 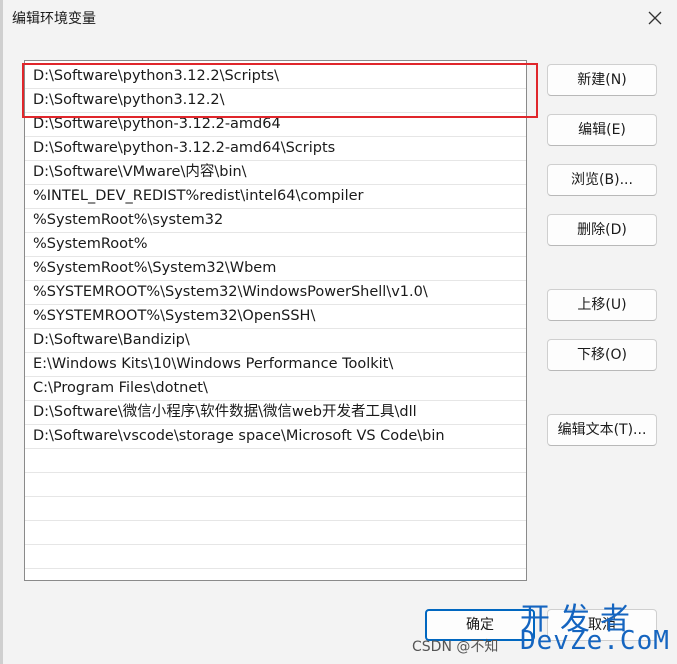 What do you see at coordinates (602, 130) in the screenshot?
I see `edit-button: 编辑(E)` at bounding box center [602, 130].